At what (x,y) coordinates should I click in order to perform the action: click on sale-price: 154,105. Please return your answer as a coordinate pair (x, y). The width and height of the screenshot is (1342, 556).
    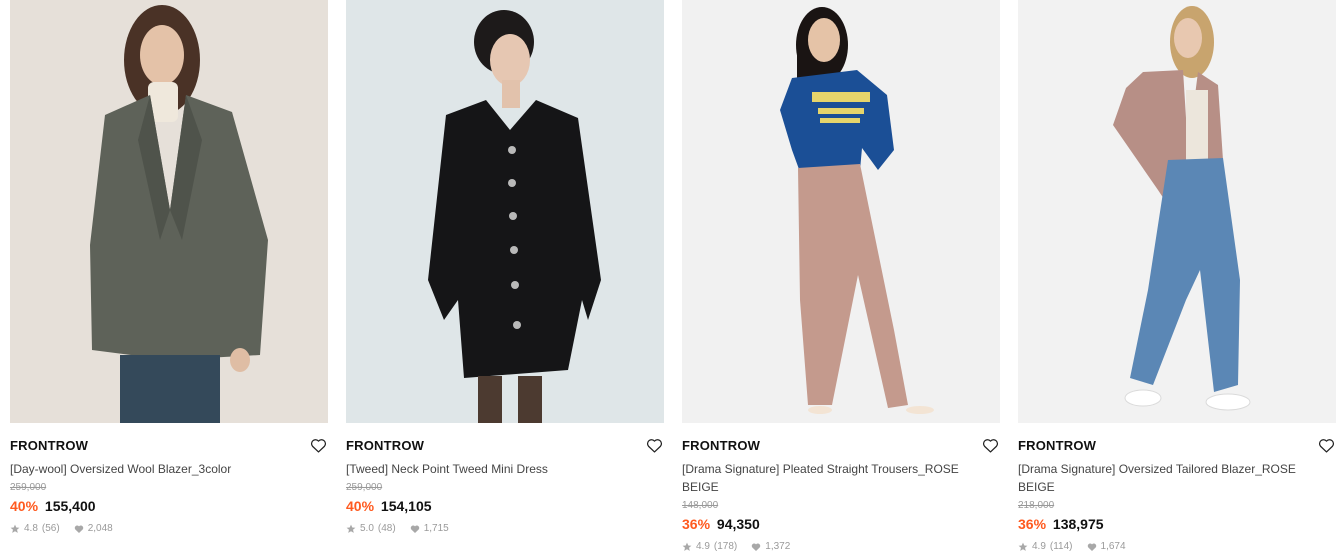
    Looking at the image, I should click on (406, 506).